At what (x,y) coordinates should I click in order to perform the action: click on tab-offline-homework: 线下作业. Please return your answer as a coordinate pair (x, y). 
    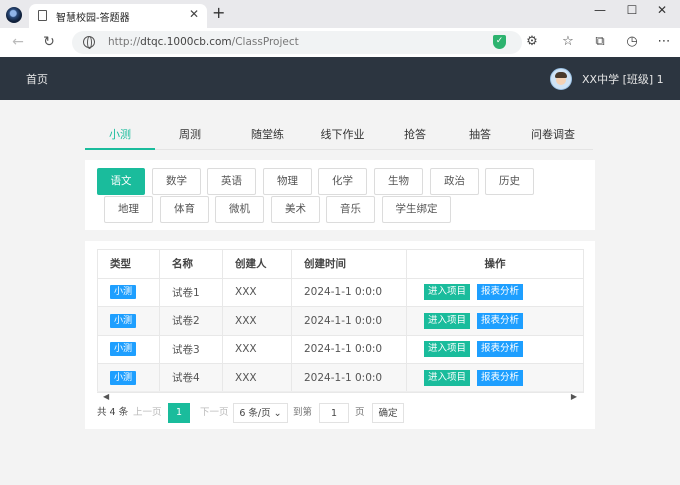
    Looking at the image, I should click on (342, 138).